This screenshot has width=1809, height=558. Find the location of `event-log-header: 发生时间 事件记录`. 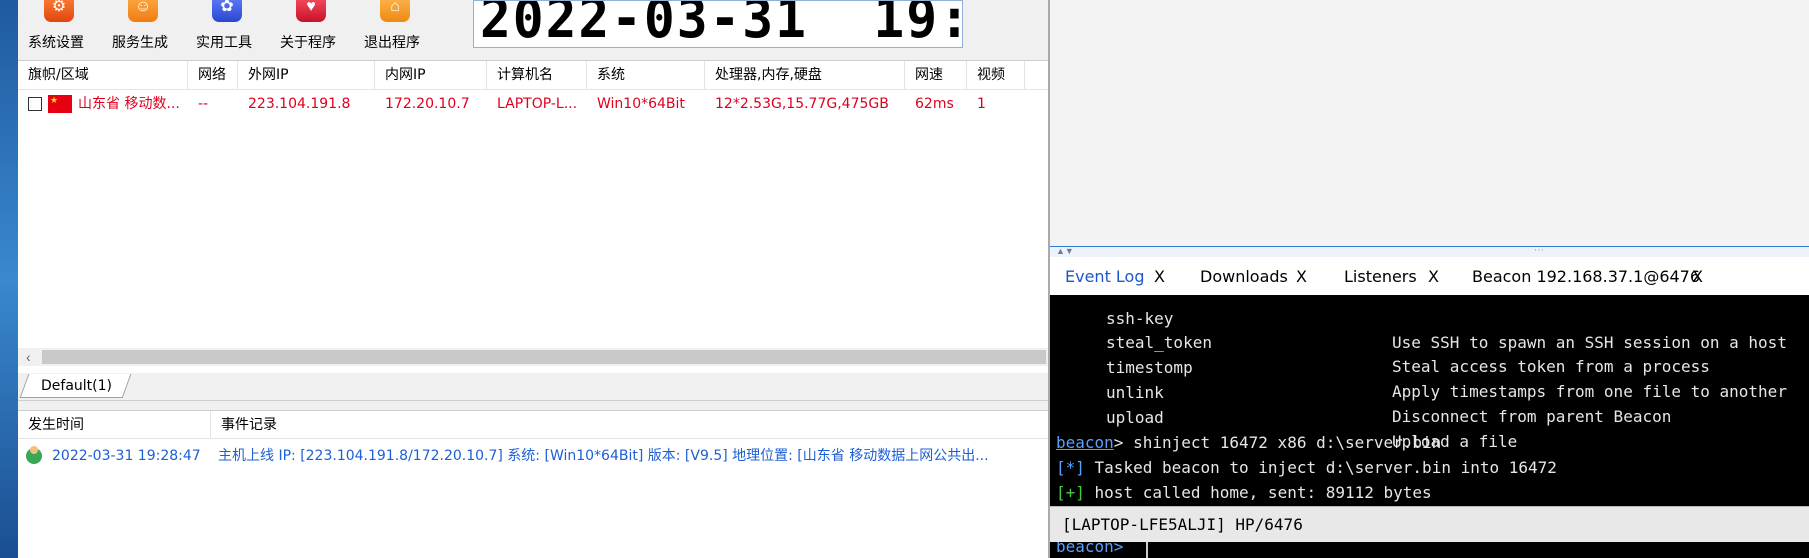

event-log-header: 发生时间 事件记录 is located at coordinates (533, 425).